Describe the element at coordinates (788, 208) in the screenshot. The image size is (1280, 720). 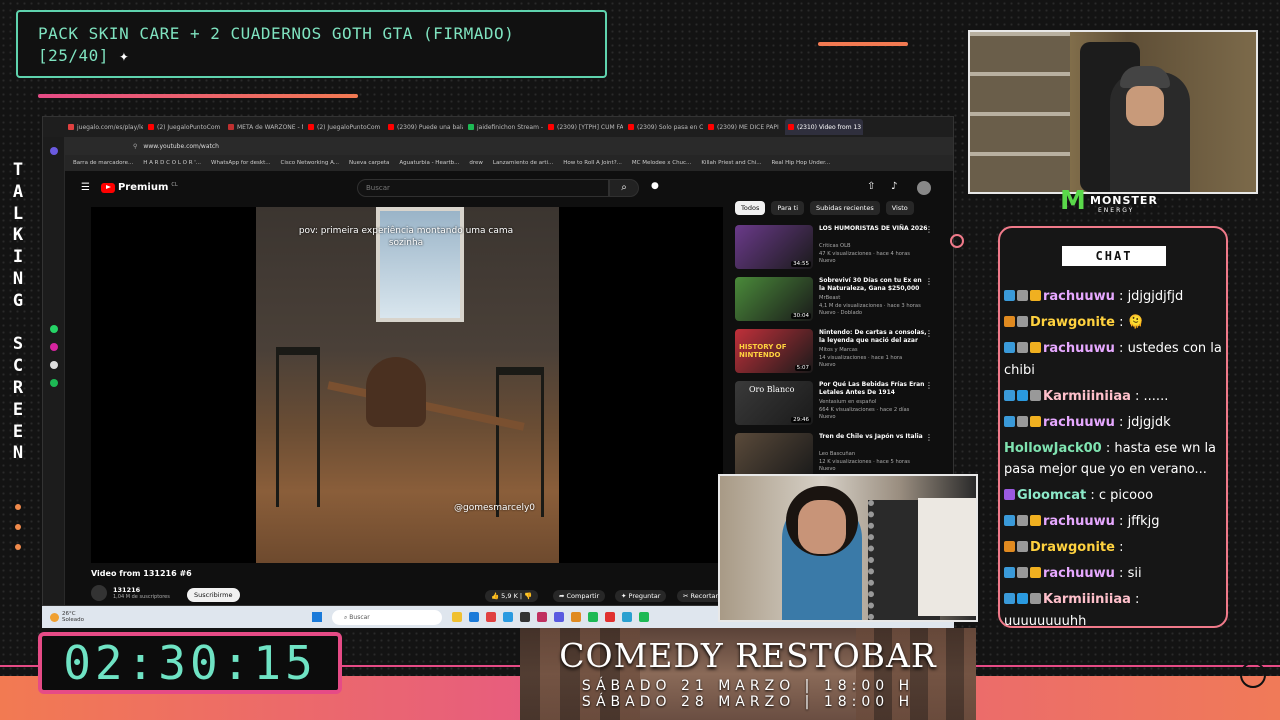
I see `filter-chip: Para ti` at that location.